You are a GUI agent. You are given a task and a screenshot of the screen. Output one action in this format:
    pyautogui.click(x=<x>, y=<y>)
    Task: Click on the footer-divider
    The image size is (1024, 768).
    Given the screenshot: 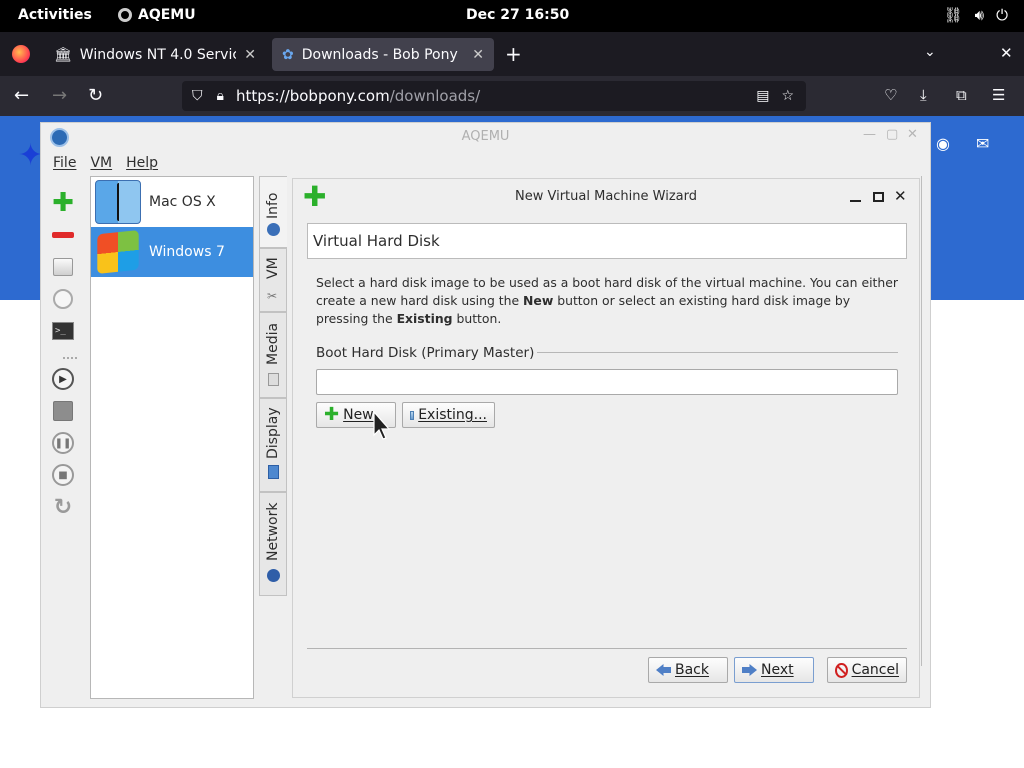 What is the action you would take?
    pyautogui.click(x=607, y=648)
    